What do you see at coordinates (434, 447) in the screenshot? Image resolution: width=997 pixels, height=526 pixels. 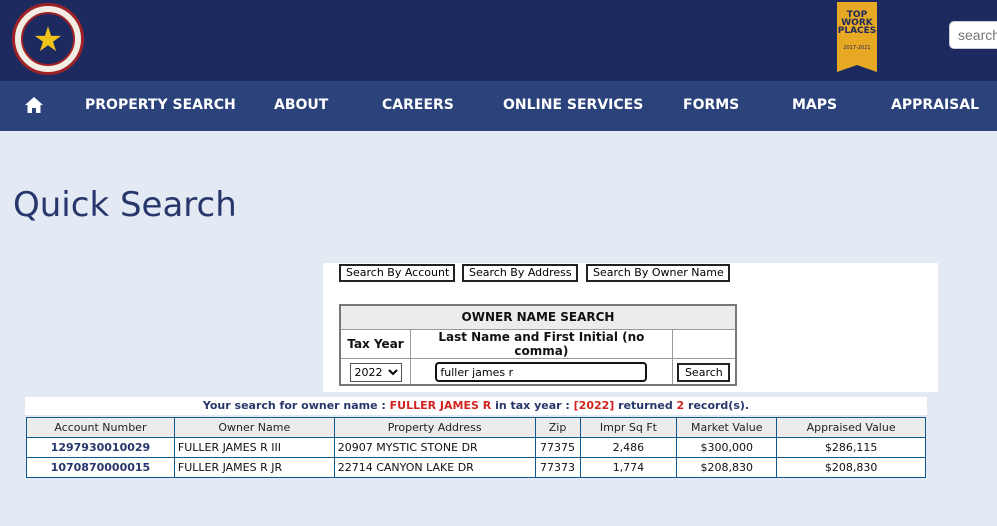 I see `property-address-cell: 20907 MYSTIC STONE DR` at bounding box center [434, 447].